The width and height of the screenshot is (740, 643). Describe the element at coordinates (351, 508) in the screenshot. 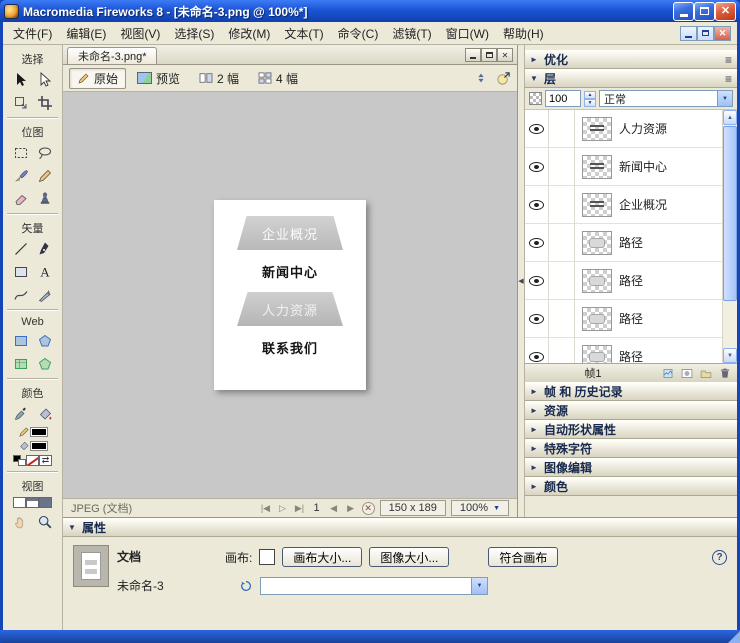

I see `next-frame-button: ▶` at that location.